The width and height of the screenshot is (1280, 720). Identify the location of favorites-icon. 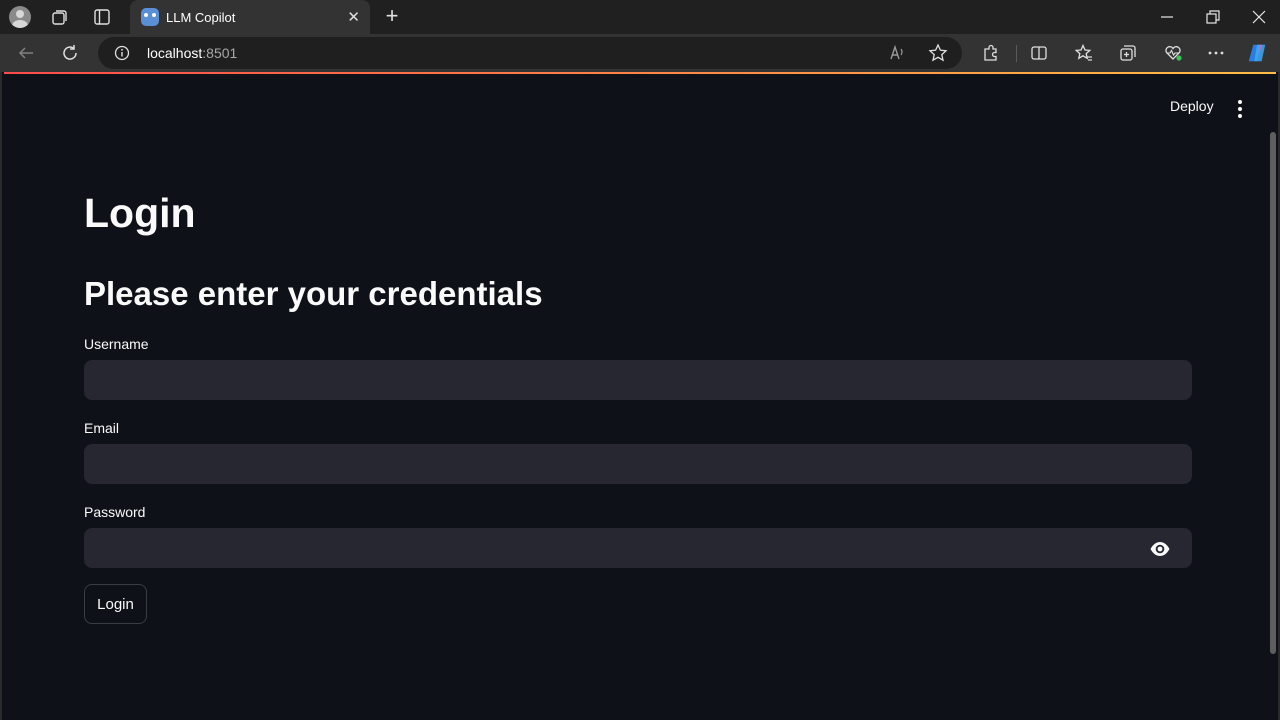
(1084, 53).